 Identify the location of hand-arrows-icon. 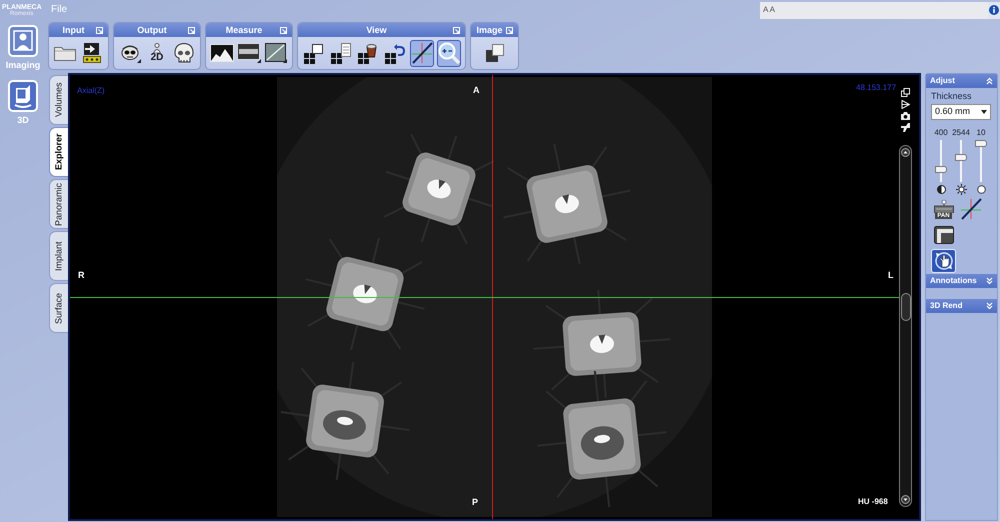
(944, 261).